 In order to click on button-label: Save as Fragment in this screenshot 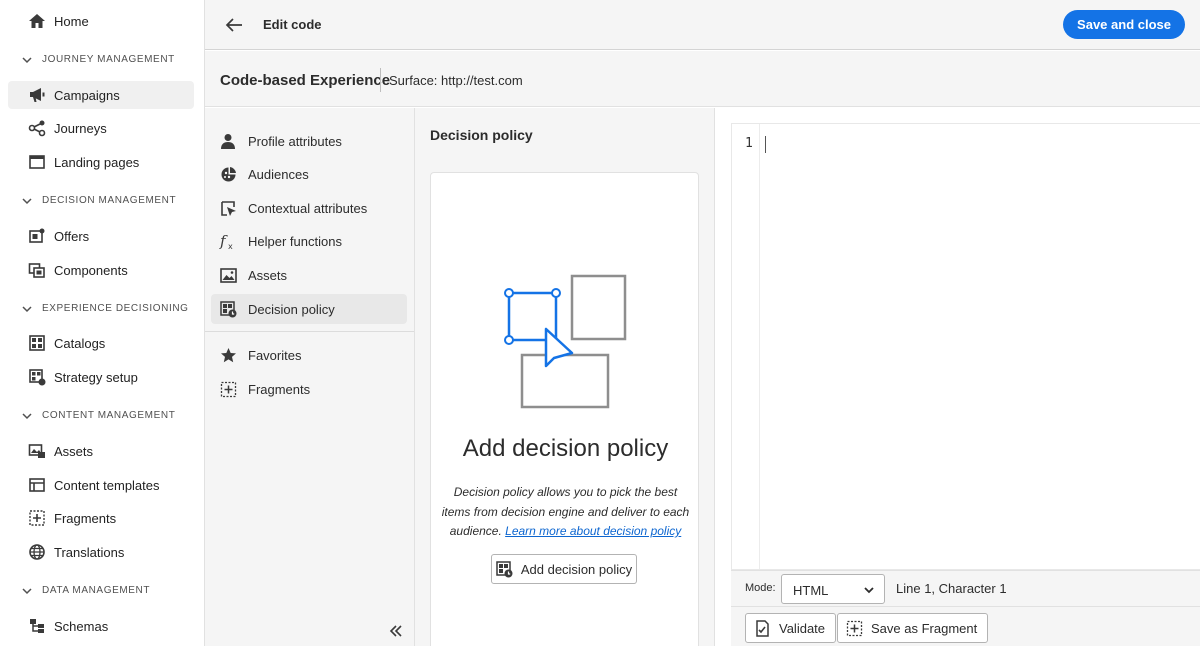, I will do `click(924, 628)`.